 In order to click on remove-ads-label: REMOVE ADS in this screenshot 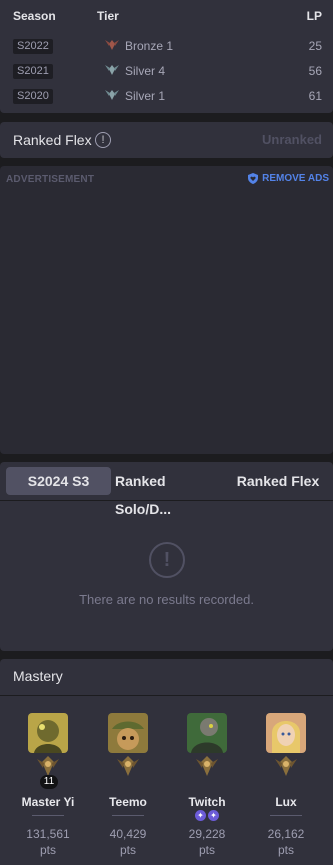, I will do `click(295, 178)`.